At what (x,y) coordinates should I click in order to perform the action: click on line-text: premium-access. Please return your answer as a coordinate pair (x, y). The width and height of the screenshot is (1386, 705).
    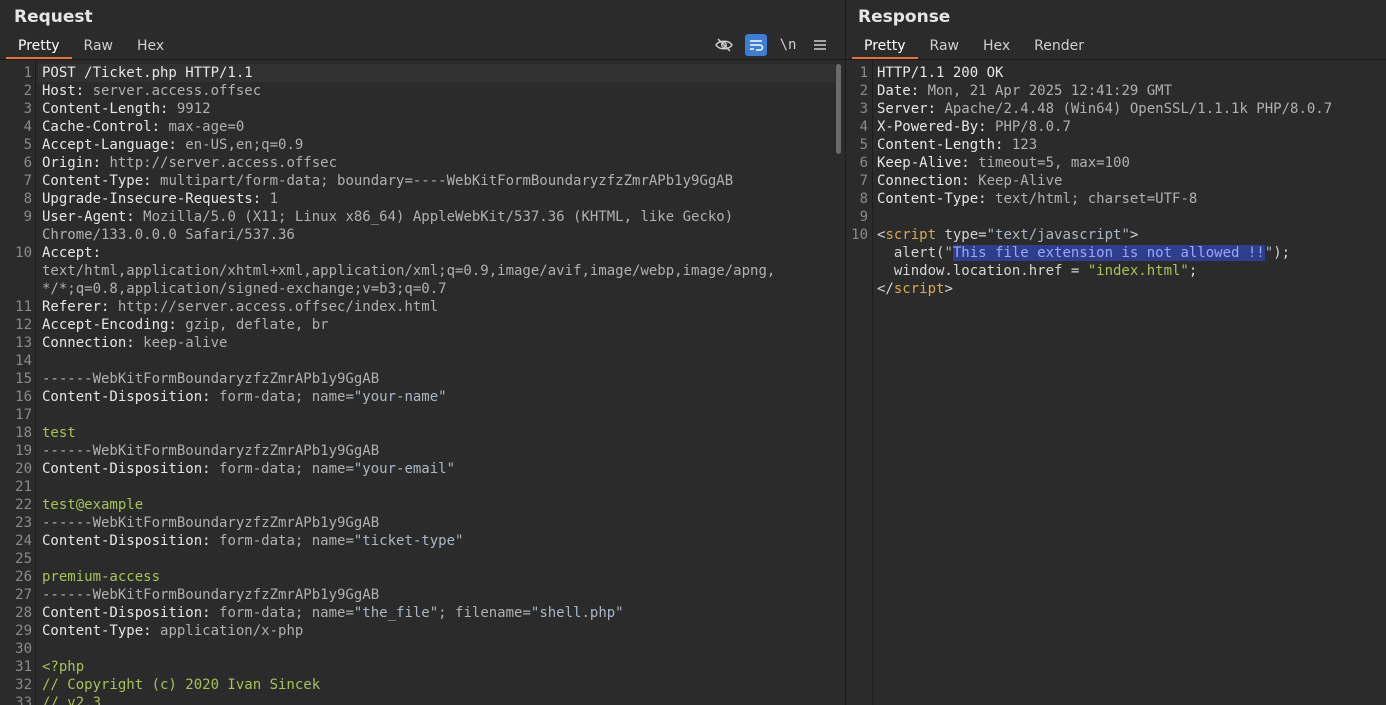
    Looking at the image, I should click on (101, 577).